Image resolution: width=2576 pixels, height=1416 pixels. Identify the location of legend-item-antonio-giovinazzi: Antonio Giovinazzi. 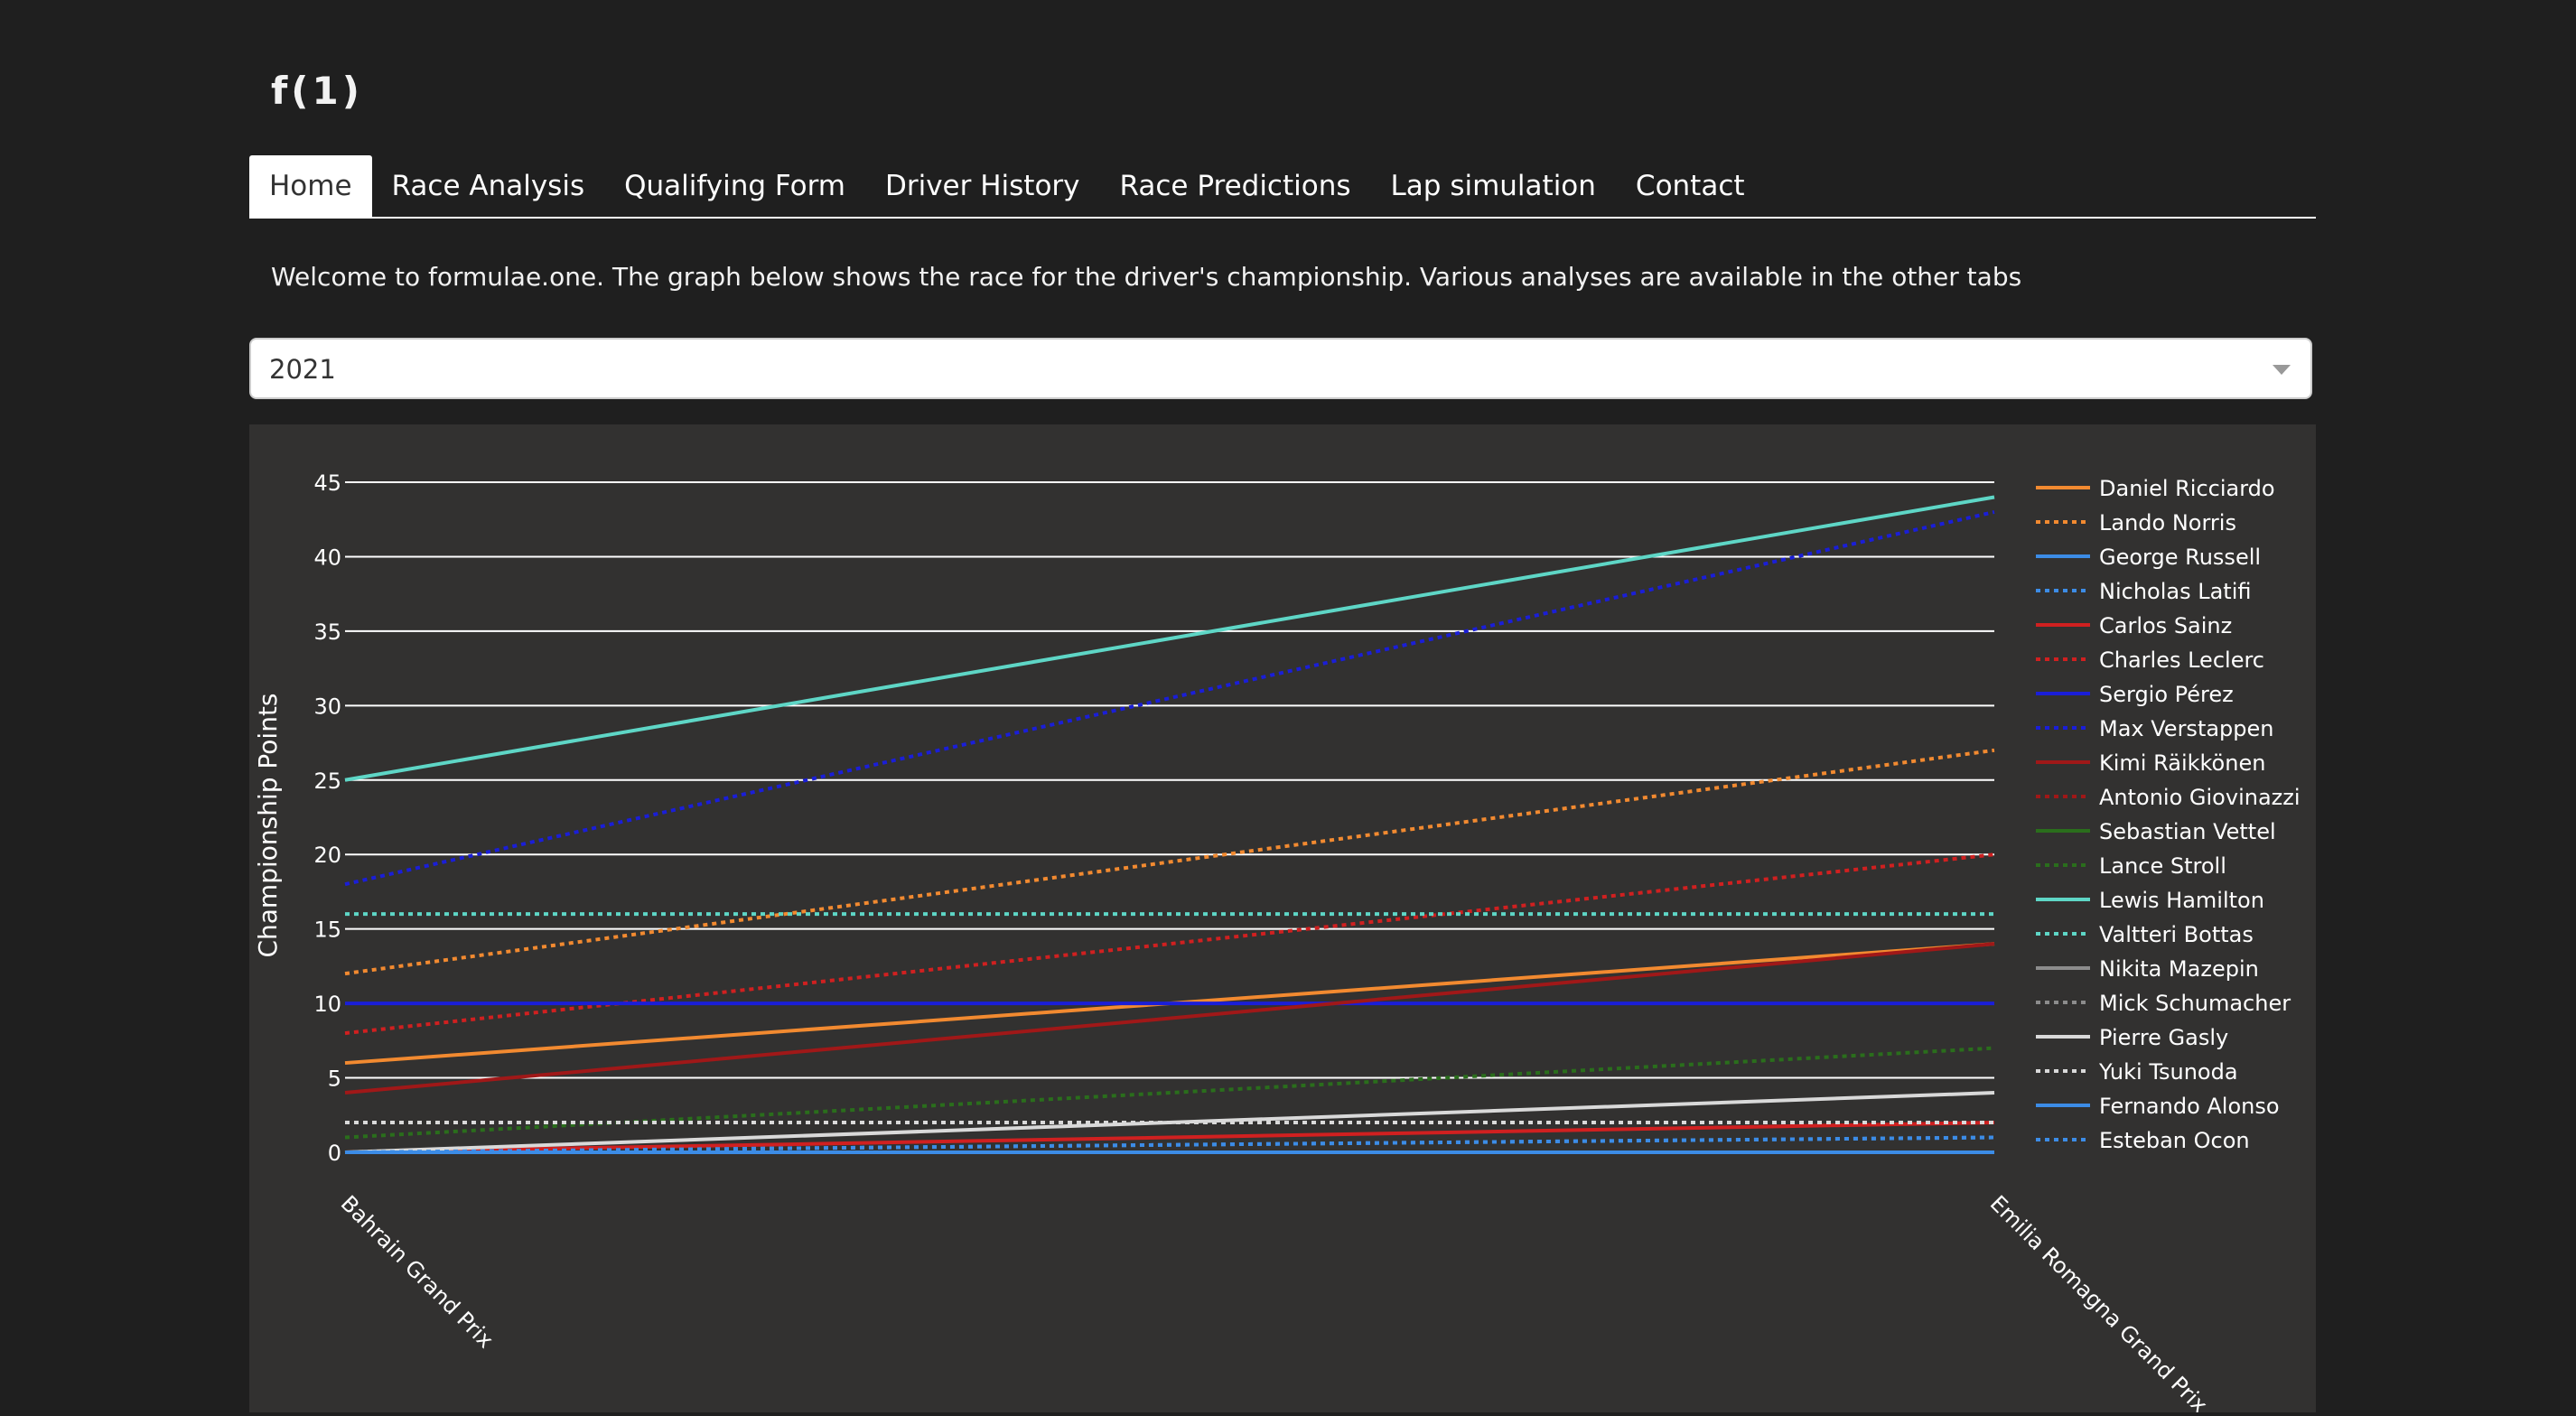
(2168, 797).